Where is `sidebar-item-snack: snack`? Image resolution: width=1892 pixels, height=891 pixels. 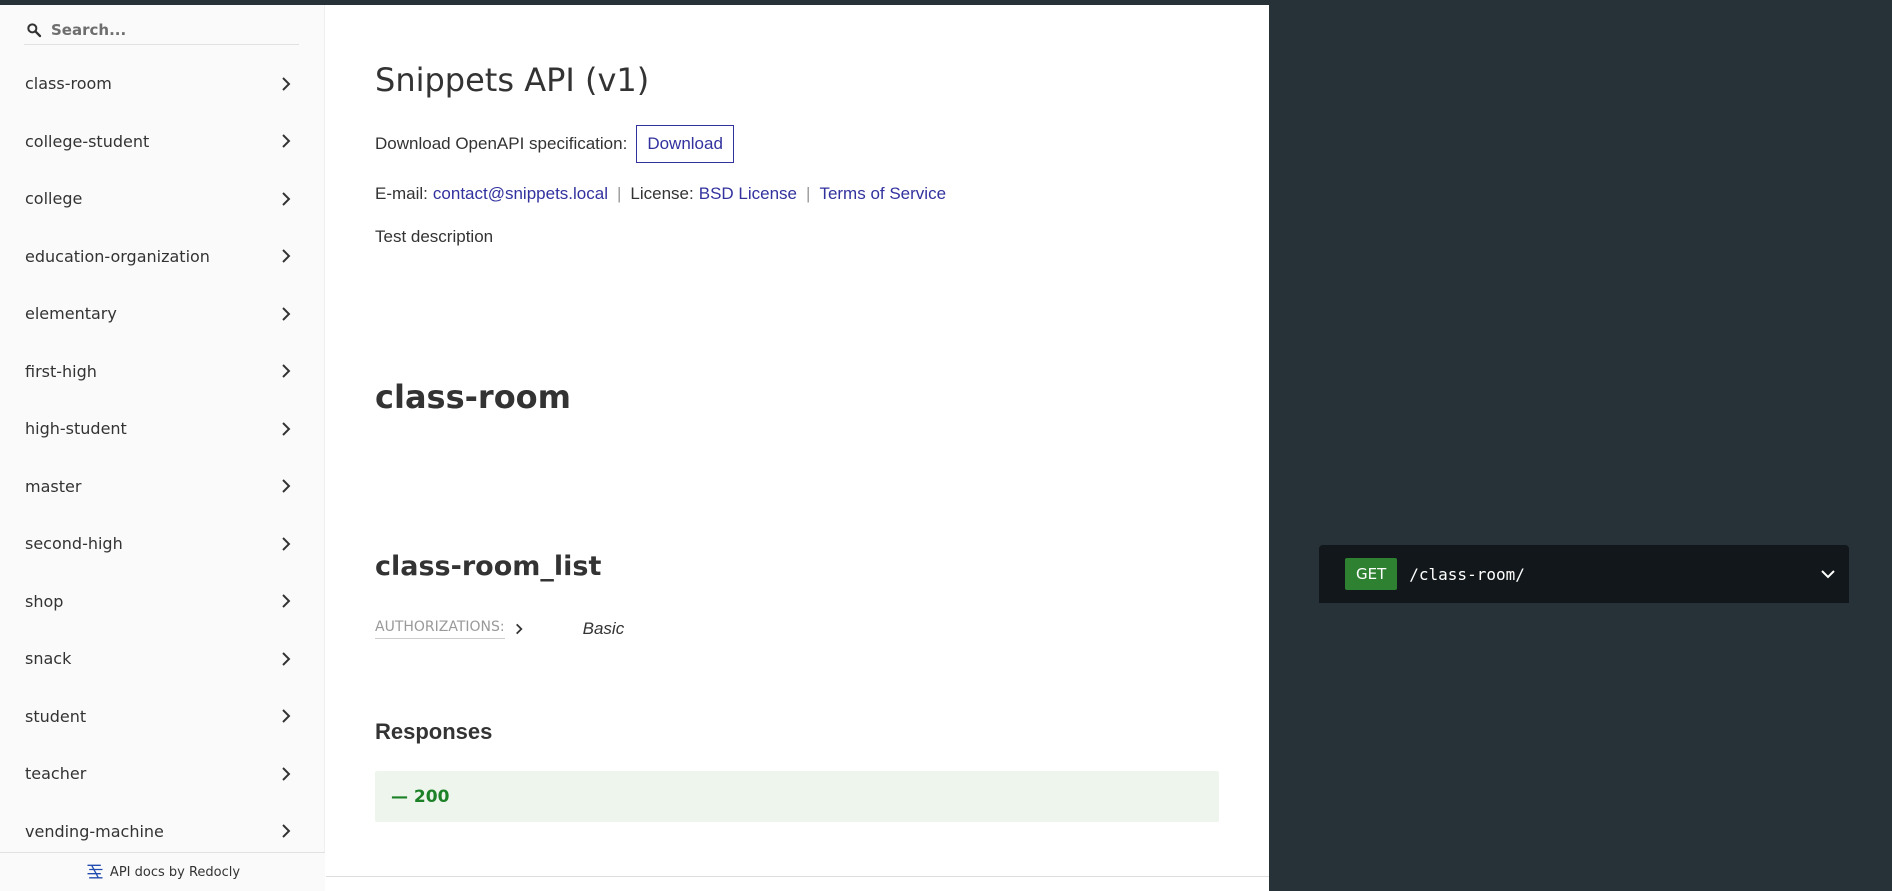
sidebar-item-snack: snack is located at coordinates (162, 659).